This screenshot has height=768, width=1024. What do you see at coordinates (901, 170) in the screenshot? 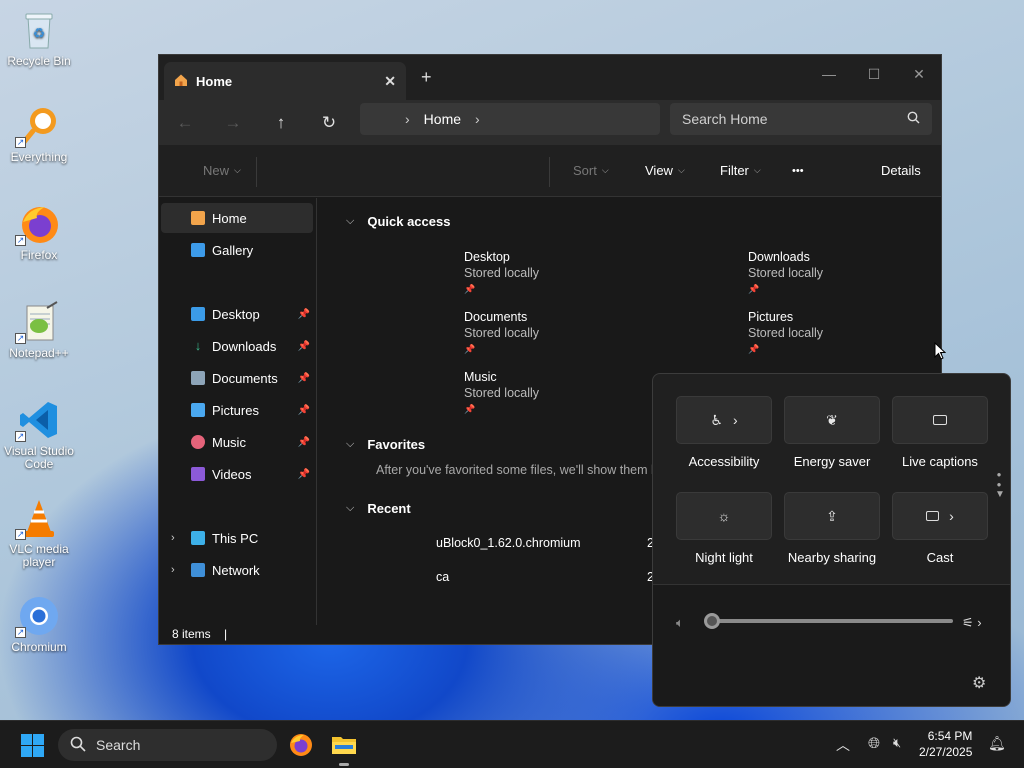
I see `details-button: Details` at bounding box center [901, 170].